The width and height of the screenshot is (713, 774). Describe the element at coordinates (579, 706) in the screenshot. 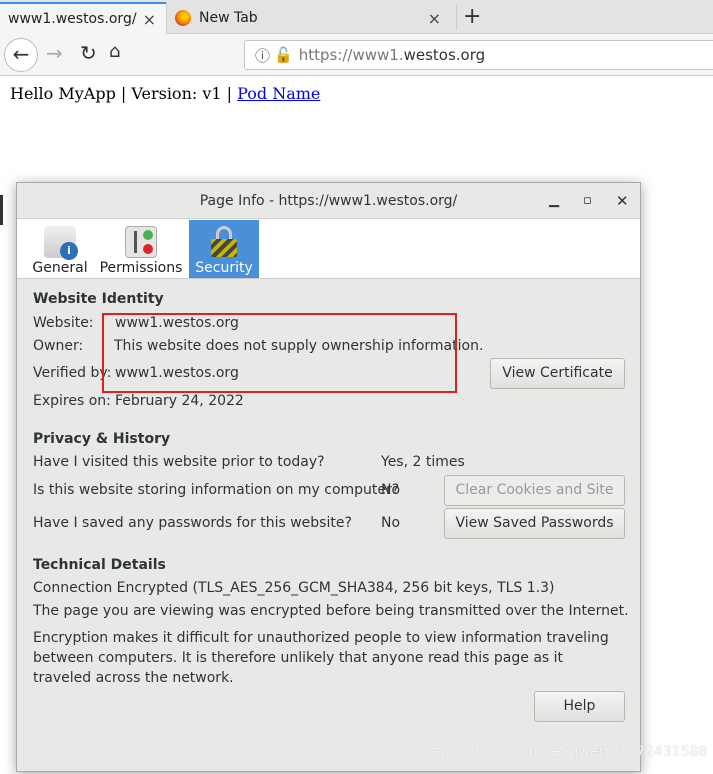

I see `help-button: Help` at that location.